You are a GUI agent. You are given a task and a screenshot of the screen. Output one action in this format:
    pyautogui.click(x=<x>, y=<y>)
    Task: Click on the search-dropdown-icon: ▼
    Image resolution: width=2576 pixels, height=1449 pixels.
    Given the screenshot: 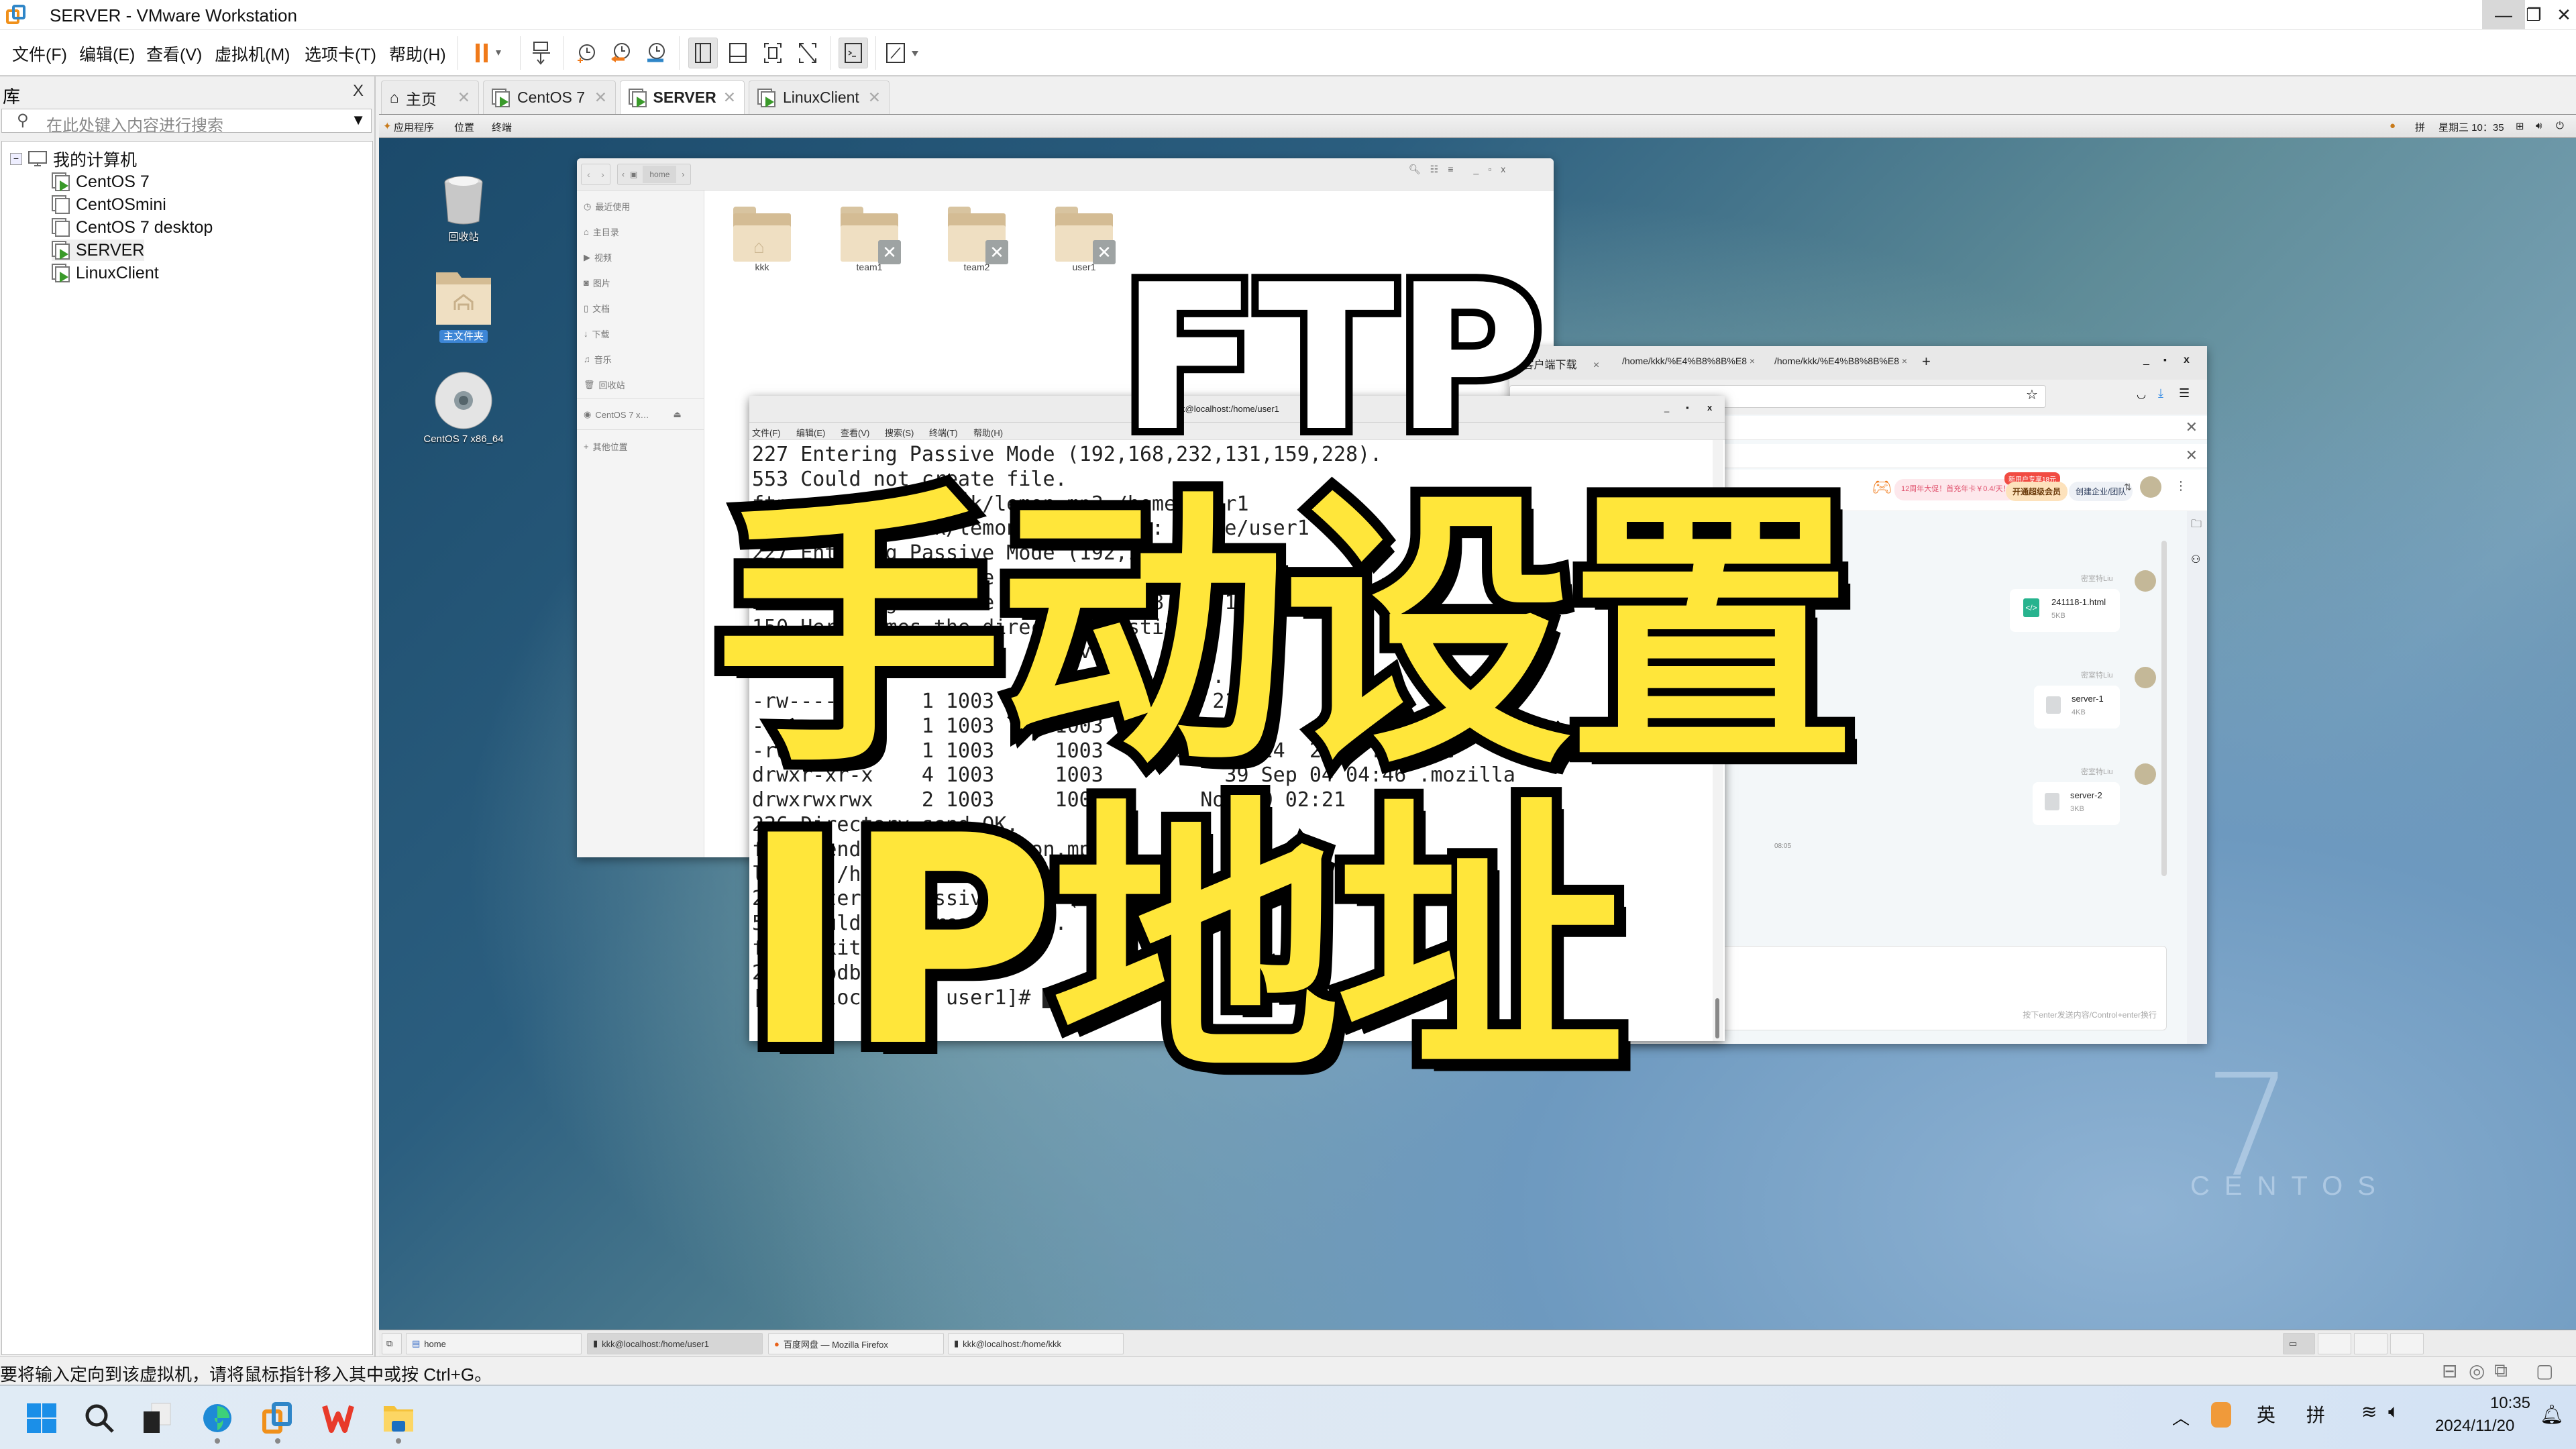 What is the action you would take?
    pyautogui.click(x=358, y=120)
    